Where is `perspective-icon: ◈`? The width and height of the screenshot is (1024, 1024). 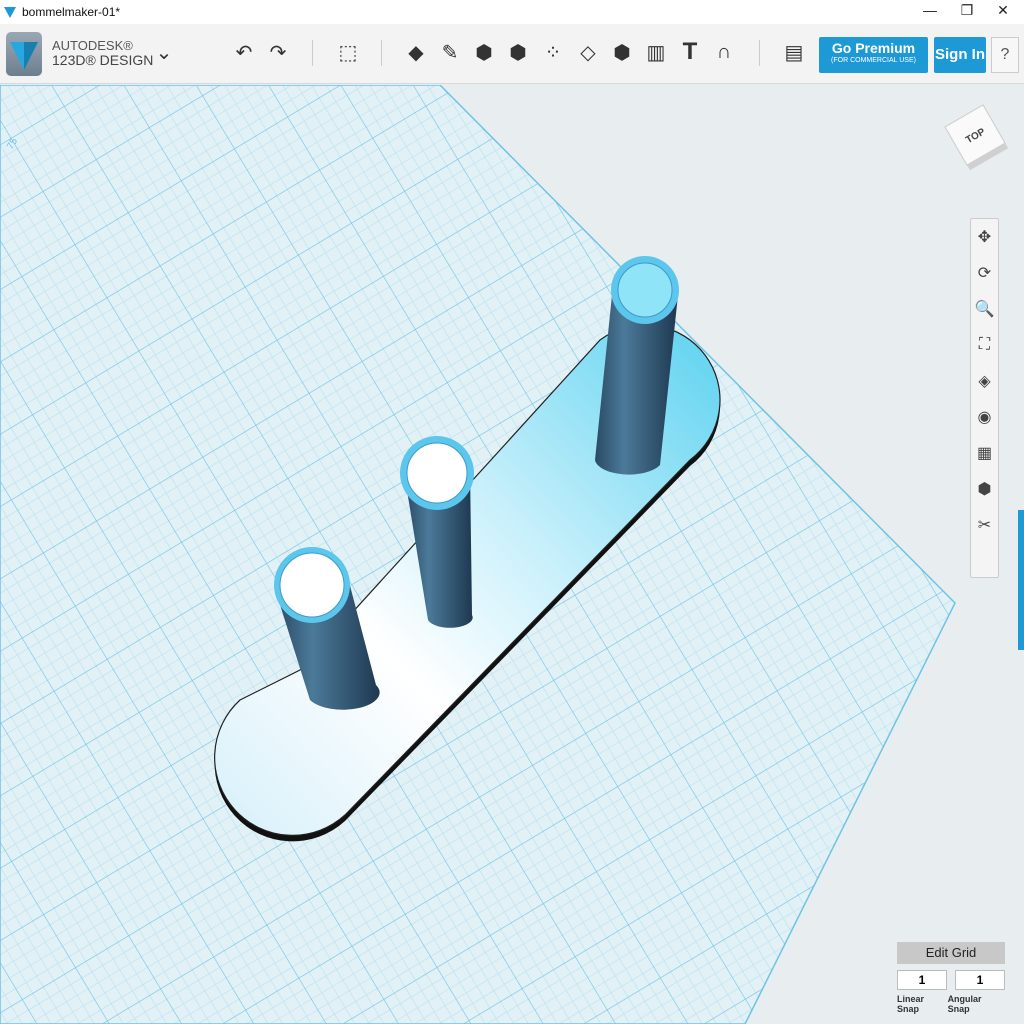 perspective-icon: ◈ is located at coordinates (984, 381).